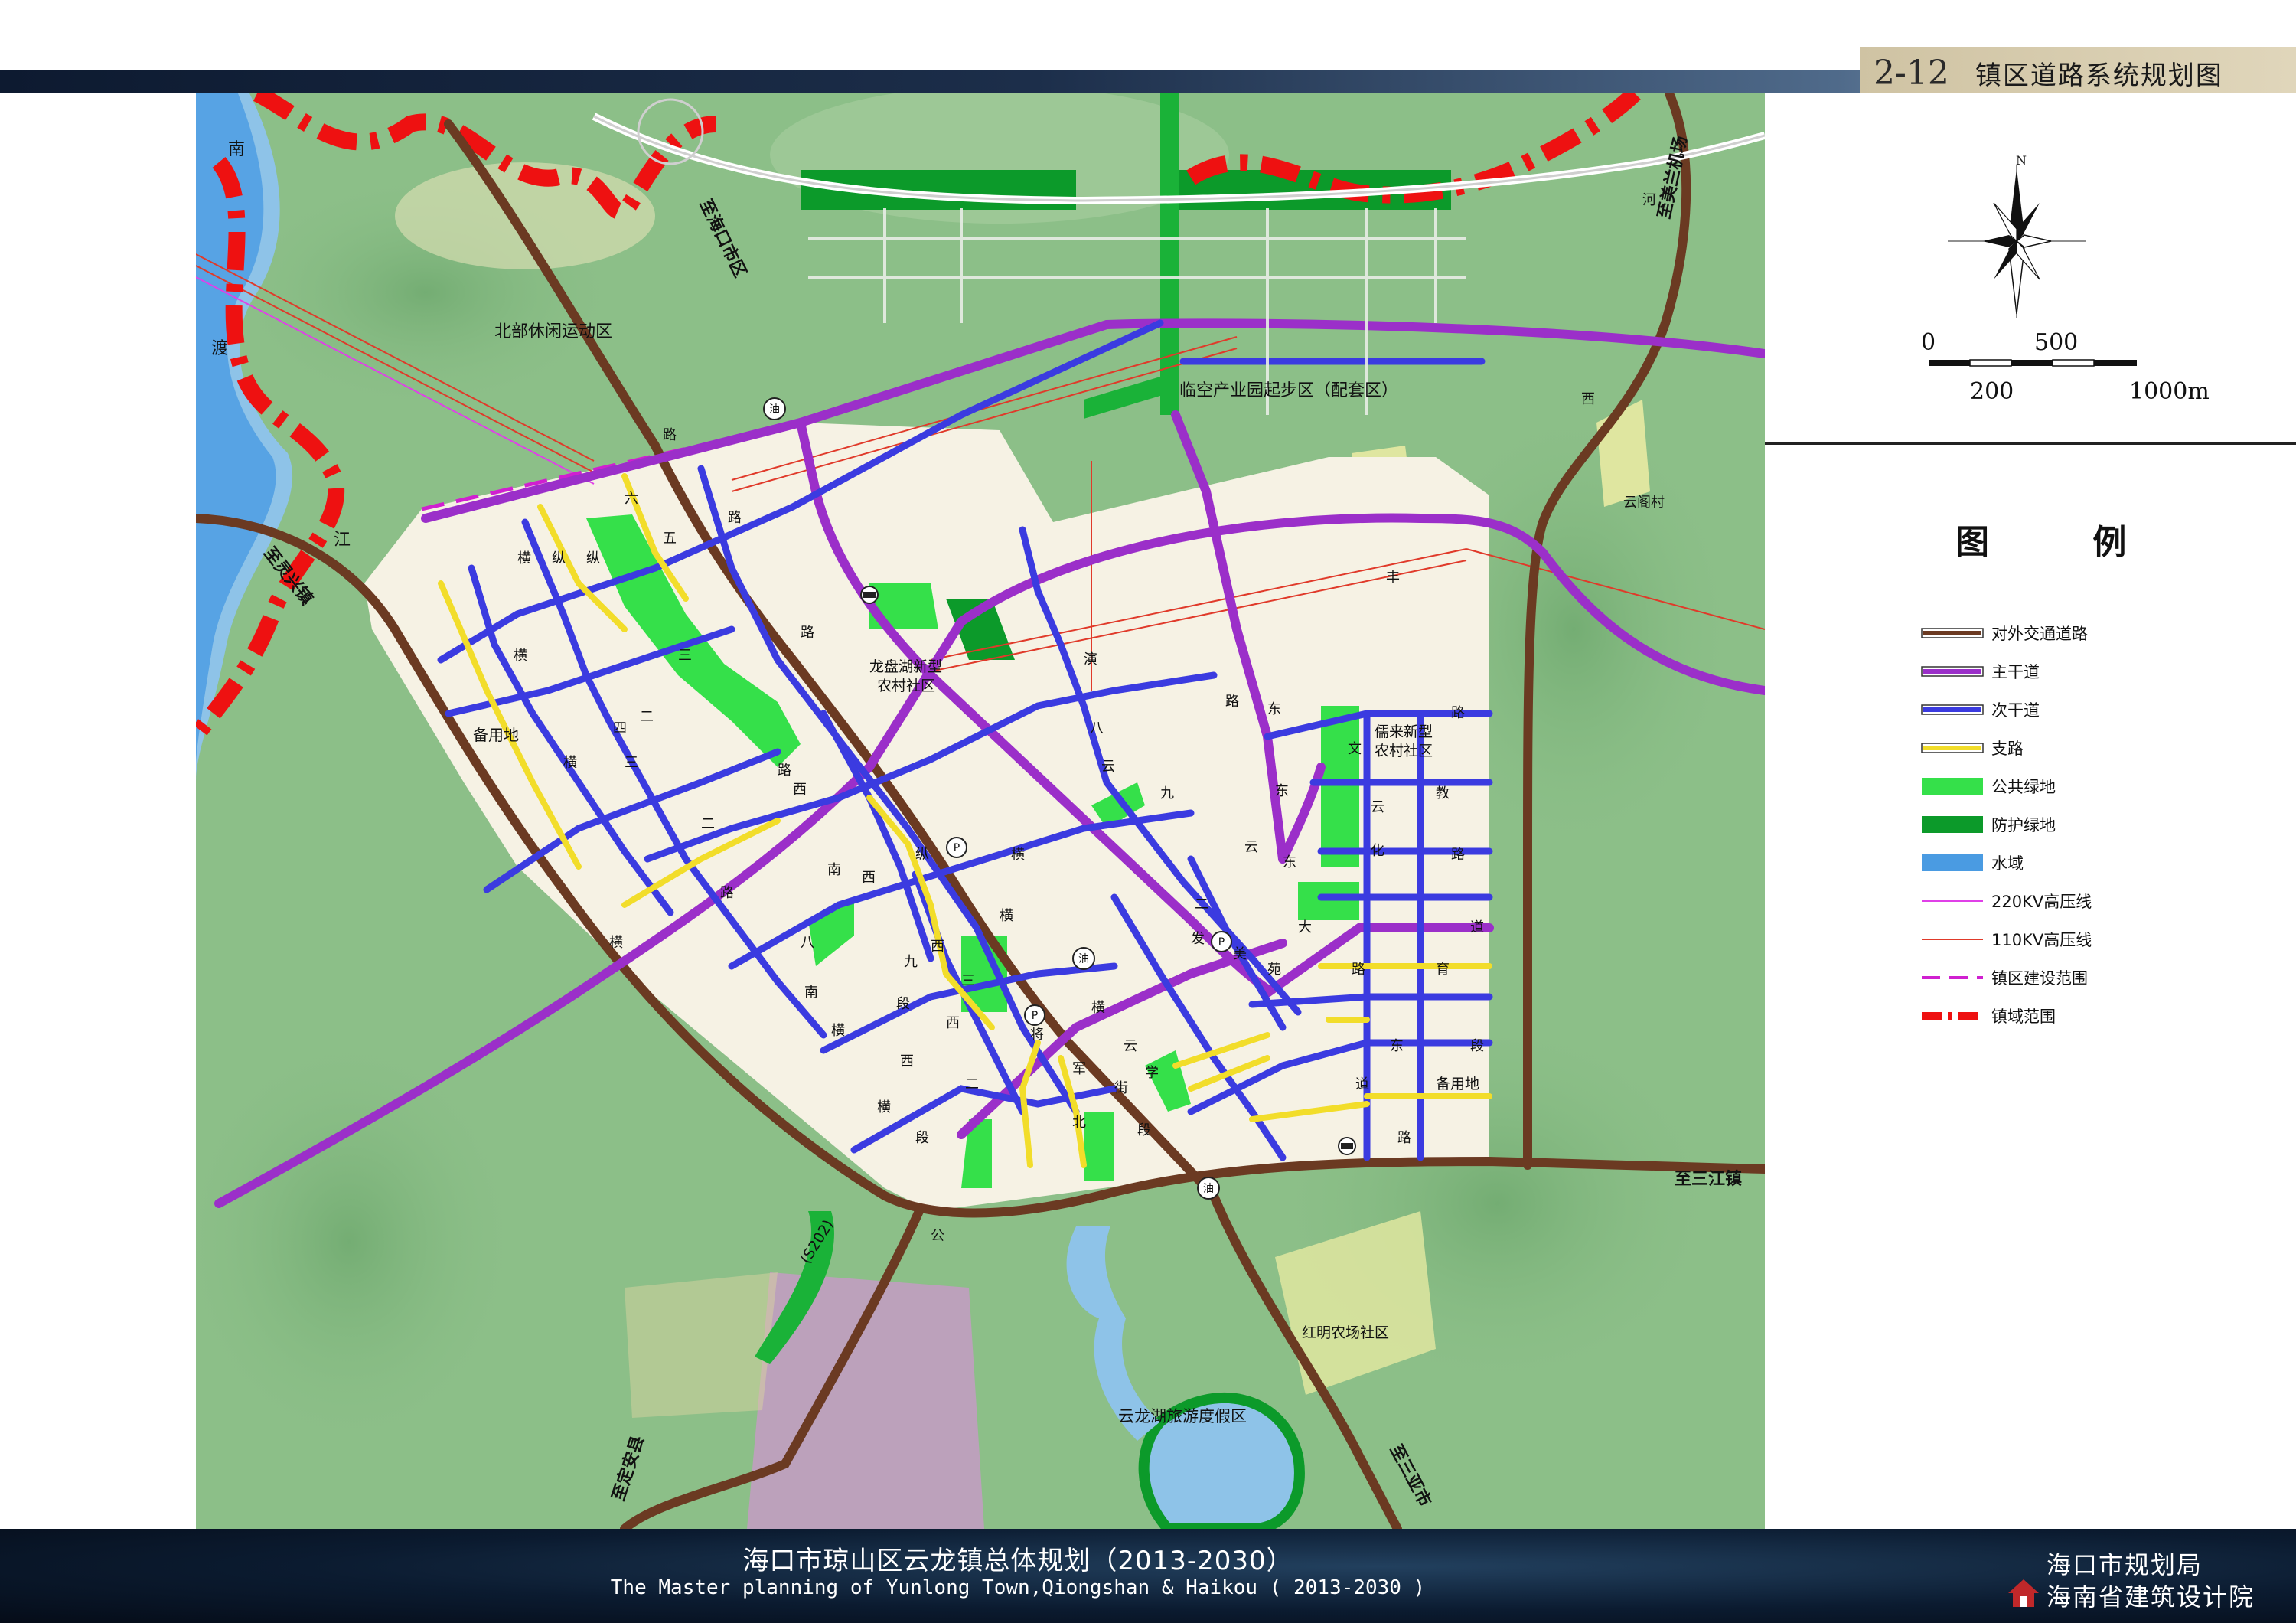  What do you see at coordinates (496, 735) in the screenshot?
I see `label-reserve-west: 备用地` at bounding box center [496, 735].